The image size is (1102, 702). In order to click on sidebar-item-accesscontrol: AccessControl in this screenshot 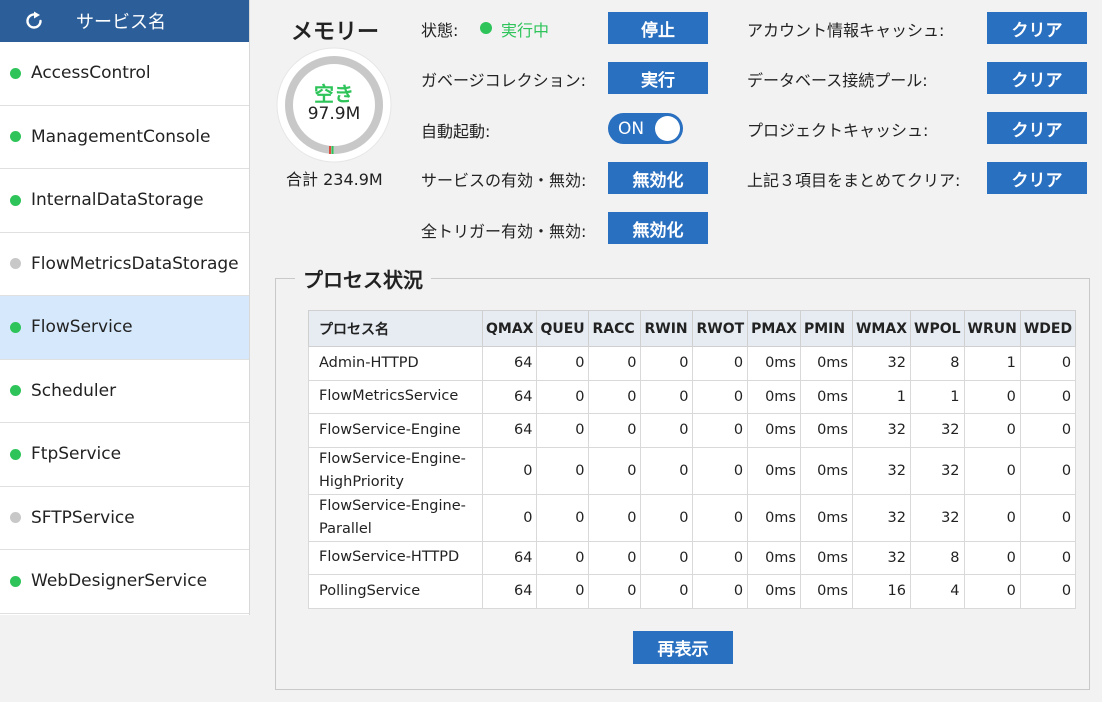, I will do `click(124, 74)`.